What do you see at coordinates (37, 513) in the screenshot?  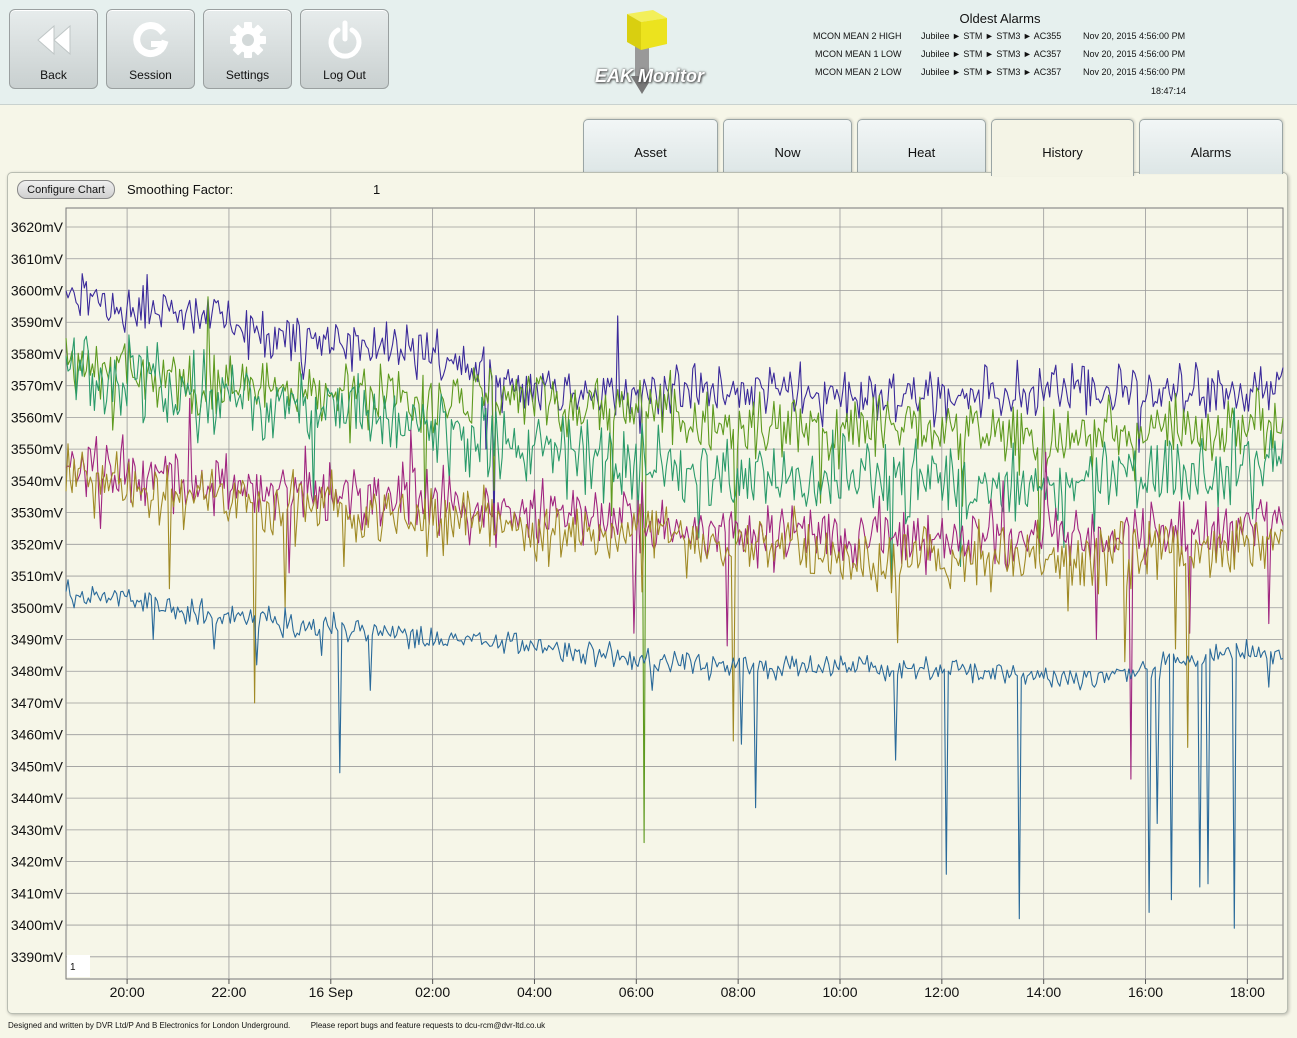 I see `y-tick-label: 3530mV` at bounding box center [37, 513].